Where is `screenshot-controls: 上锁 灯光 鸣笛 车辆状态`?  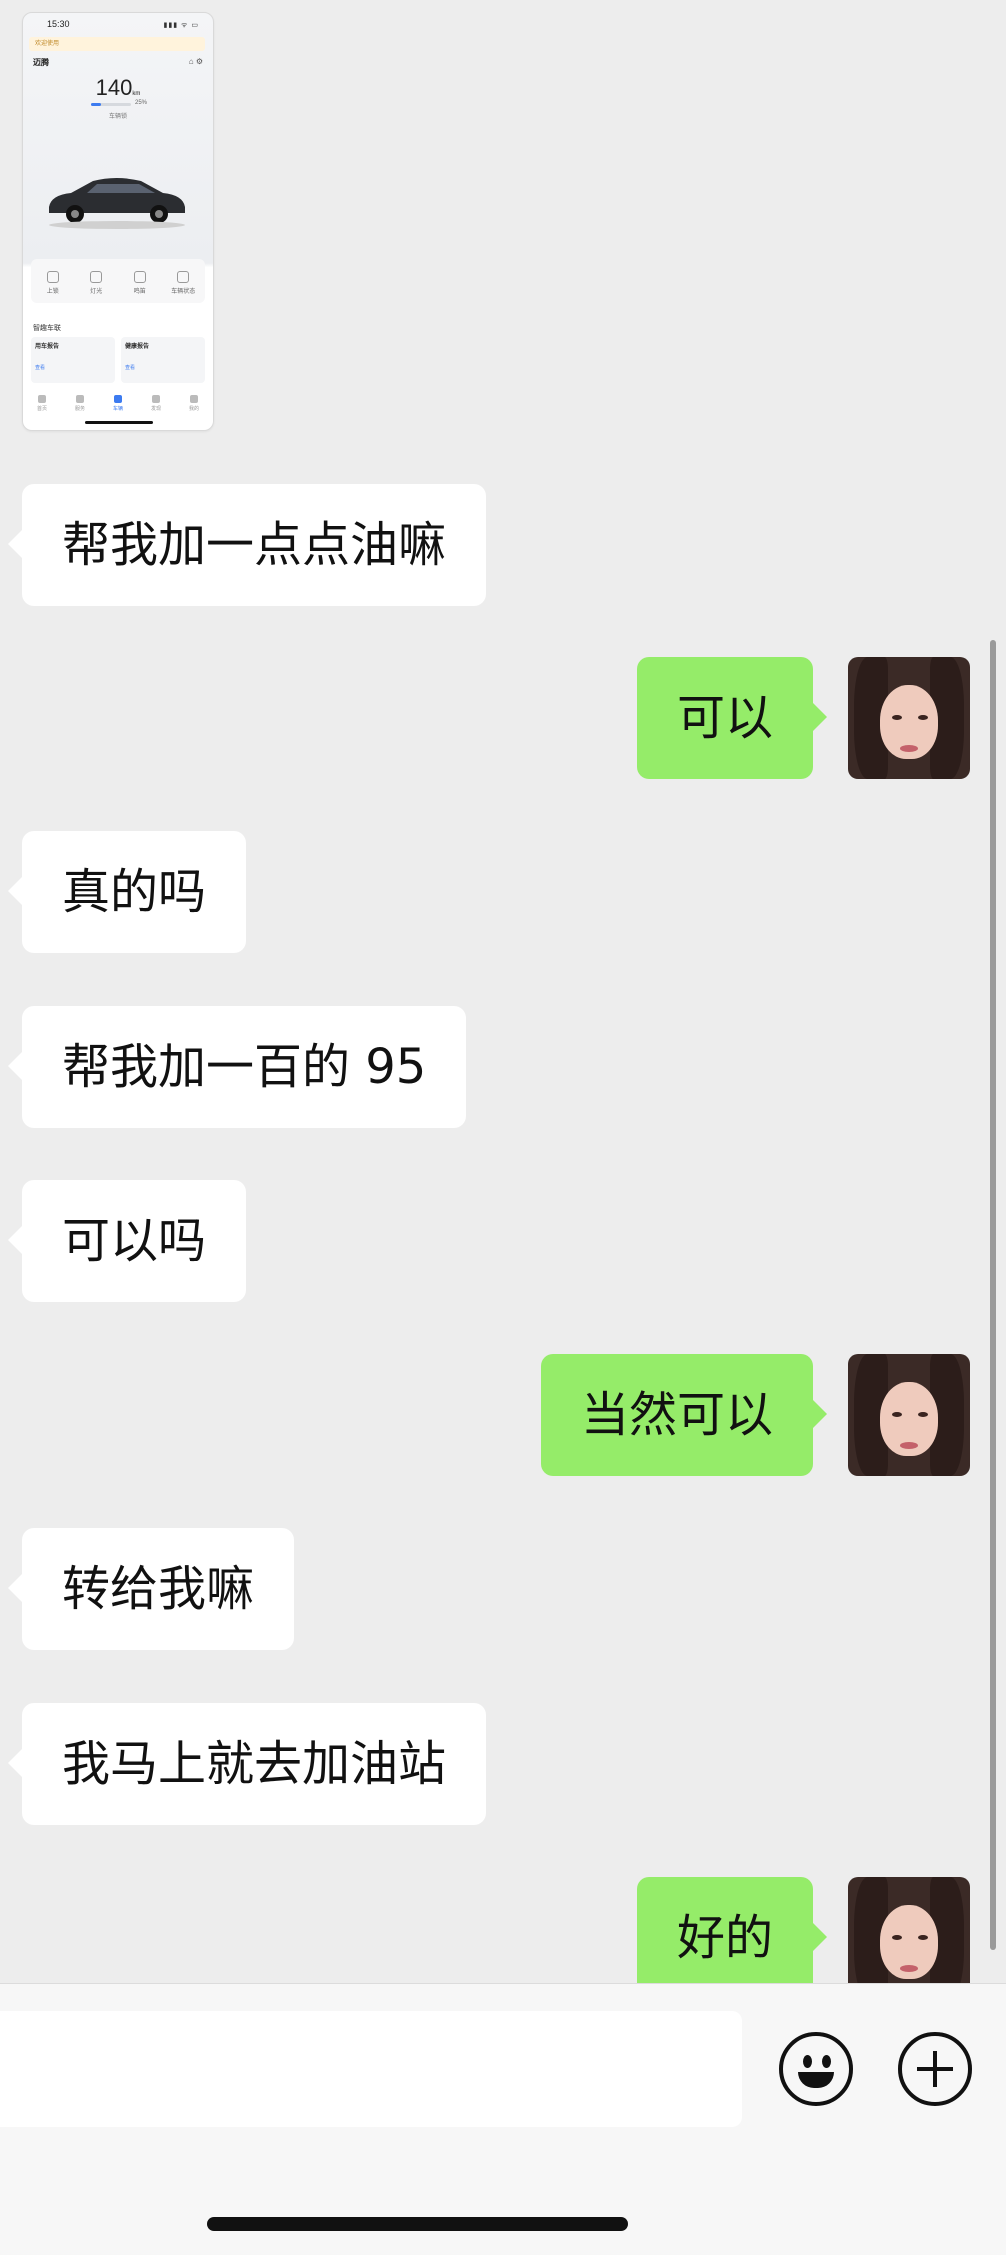 screenshot-controls: 上锁 灯光 鸣笛 车辆状态 is located at coordinates (118, 281).